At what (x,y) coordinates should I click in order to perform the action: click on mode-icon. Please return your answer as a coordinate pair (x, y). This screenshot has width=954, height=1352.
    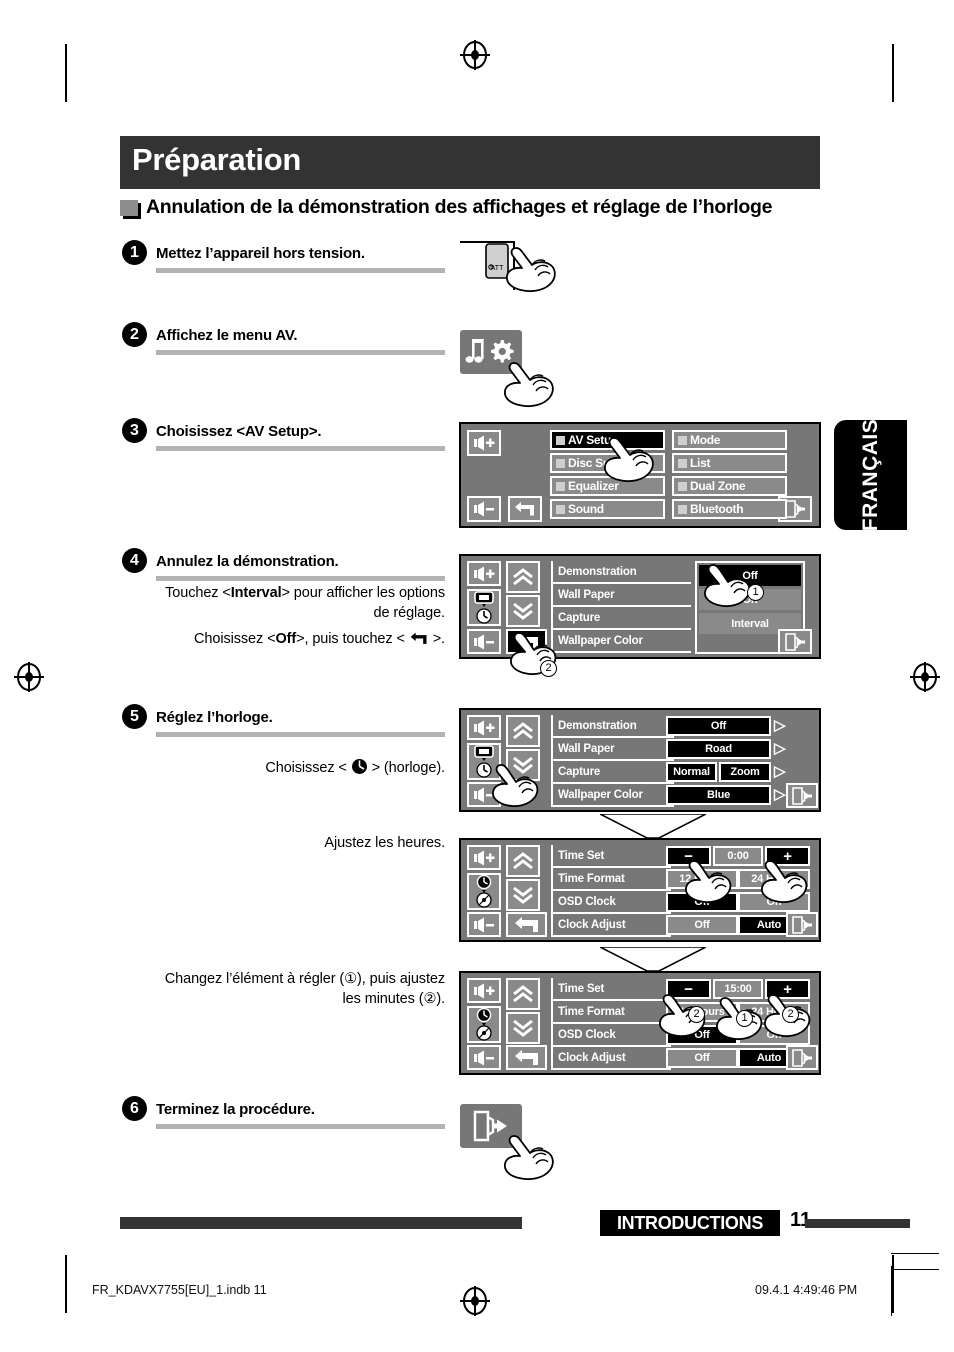
    Looking at the image, I should click on (682, 440).